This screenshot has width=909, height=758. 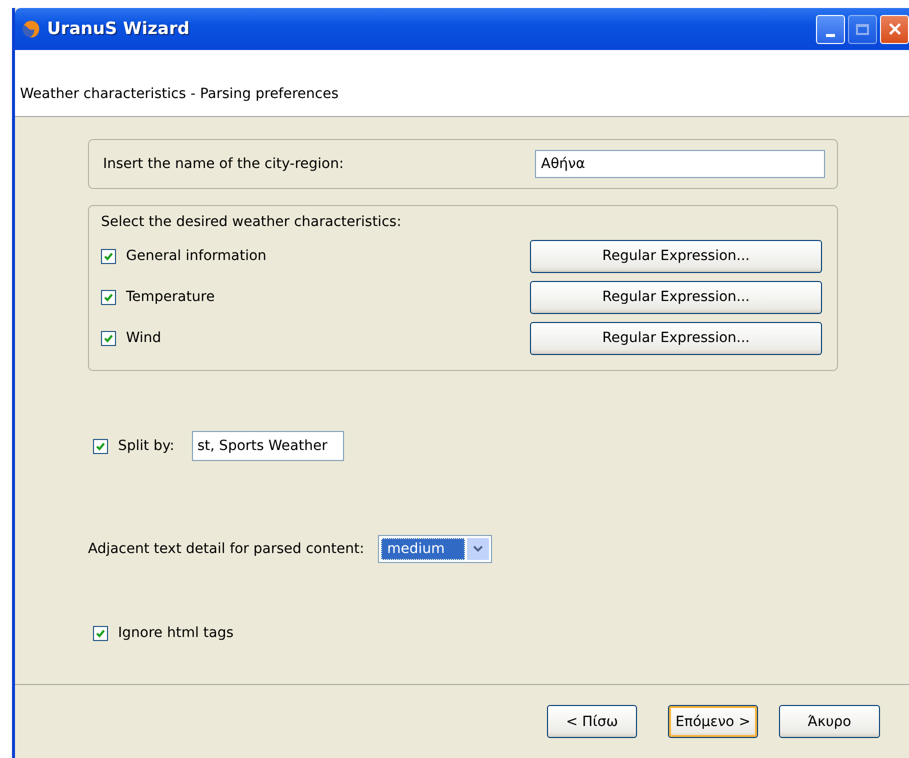 I want to click on close-icon, so click(x=895, y=29).